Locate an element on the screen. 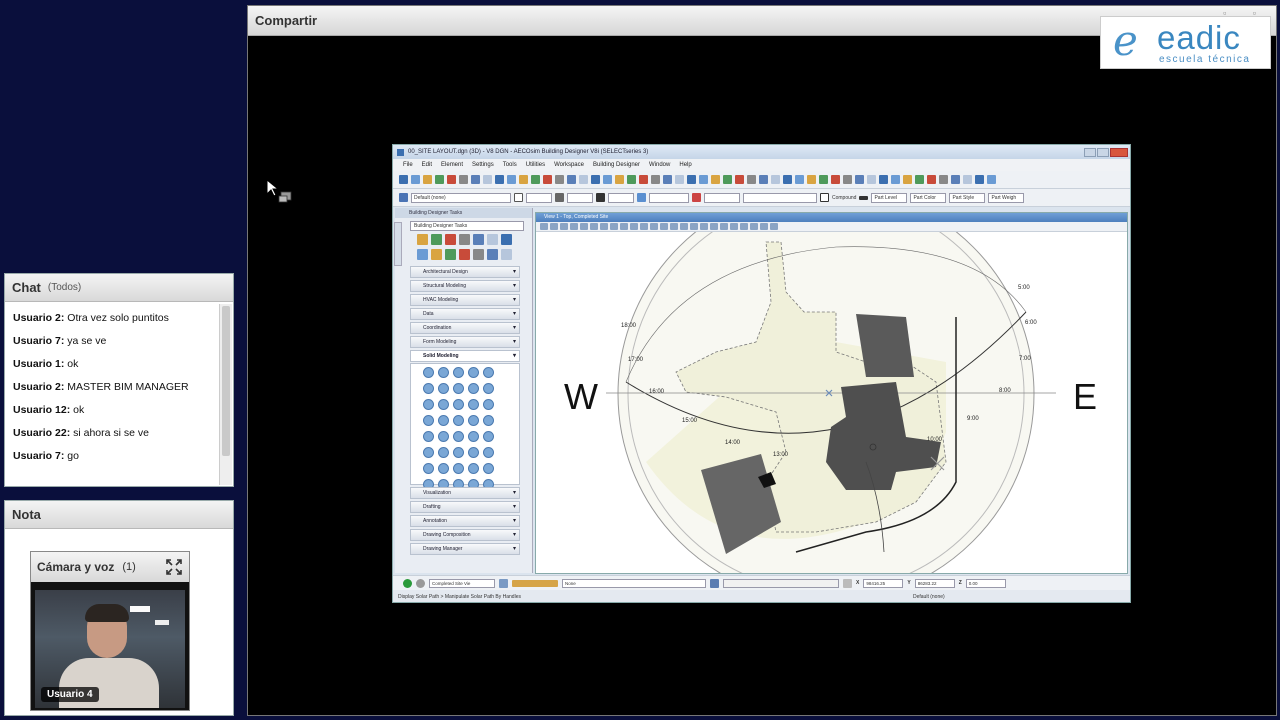  rotation-field is located at coordinates (781, 583).